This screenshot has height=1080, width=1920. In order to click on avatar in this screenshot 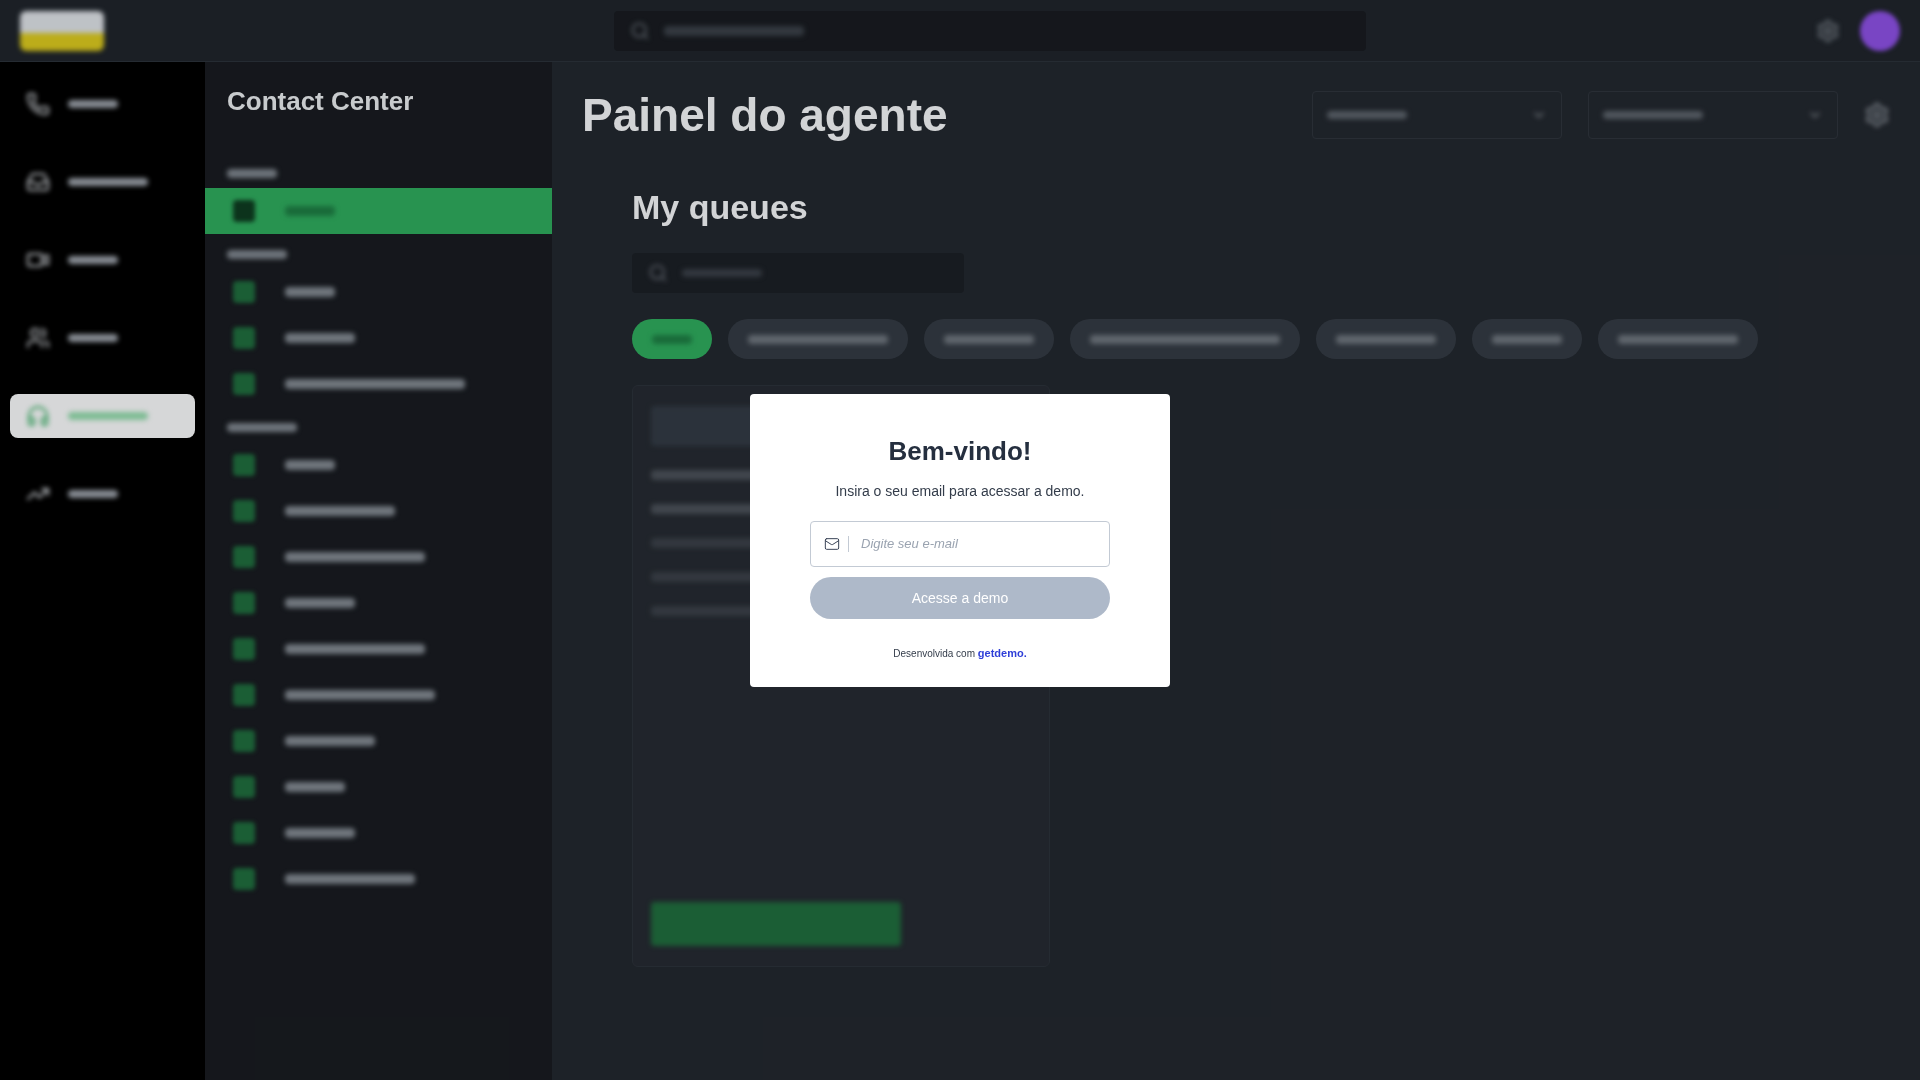, I will do `click(1880, 30)`.